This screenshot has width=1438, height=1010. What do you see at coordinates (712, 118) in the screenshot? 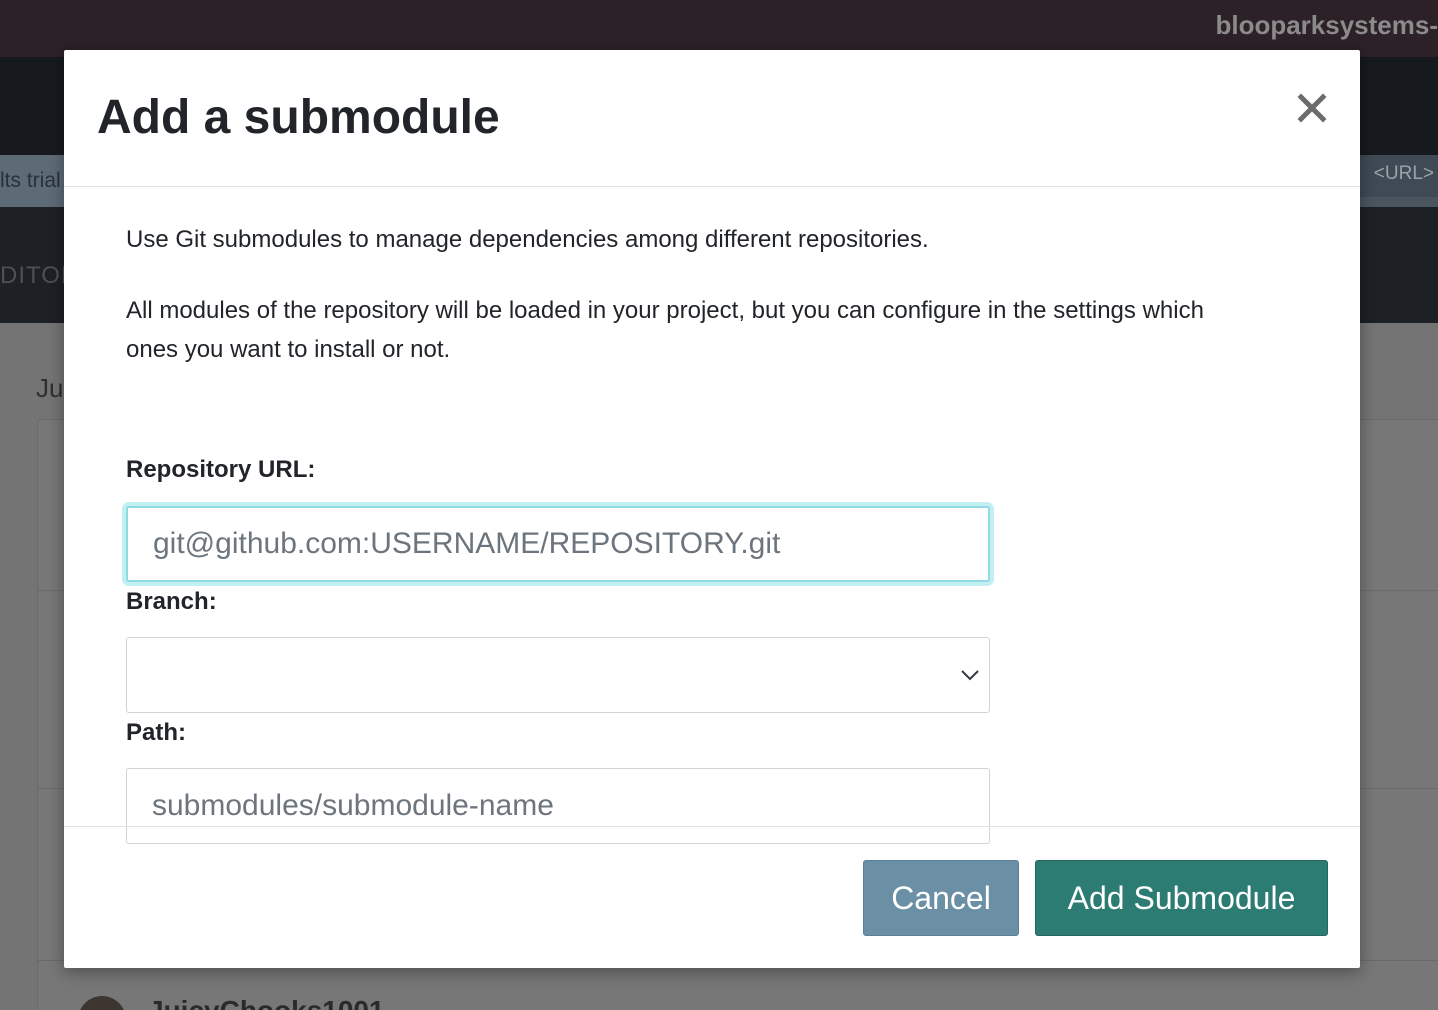
I see `modal-header: Add a submodule` at bounding box center [712, 118].